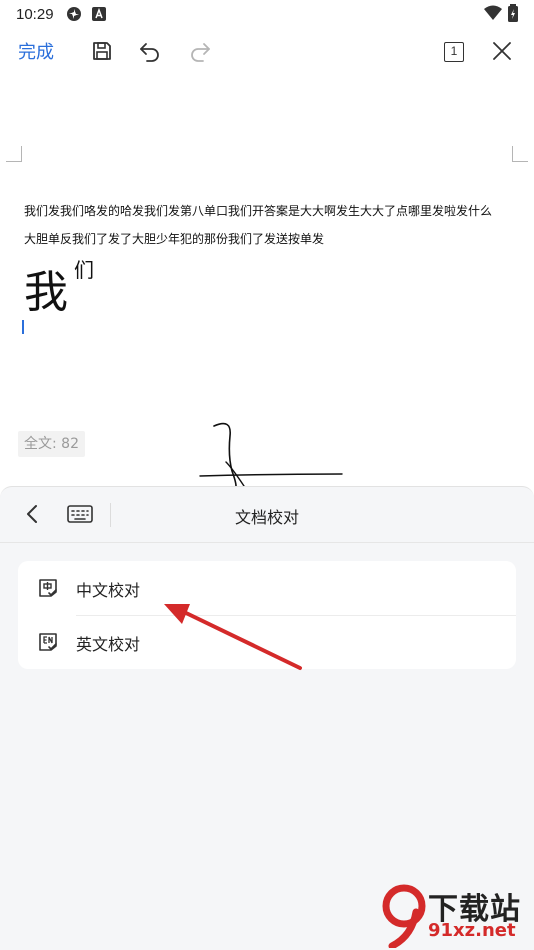  What do you see at coordinates (513, 15) in the screenshot?
I see `battery-icon` at bounding box center [513, 15].